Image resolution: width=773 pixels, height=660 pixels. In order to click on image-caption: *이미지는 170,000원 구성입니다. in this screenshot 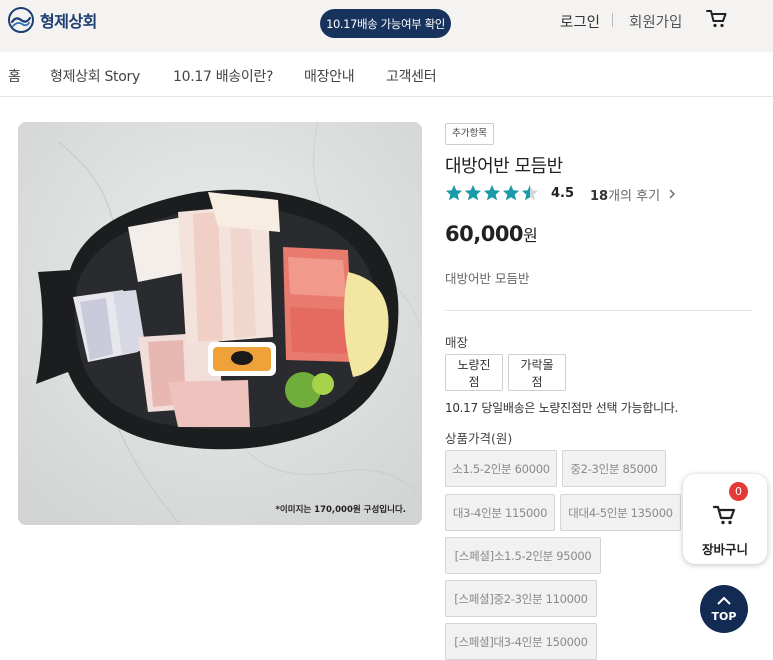, I will do `click(340, 510)`.